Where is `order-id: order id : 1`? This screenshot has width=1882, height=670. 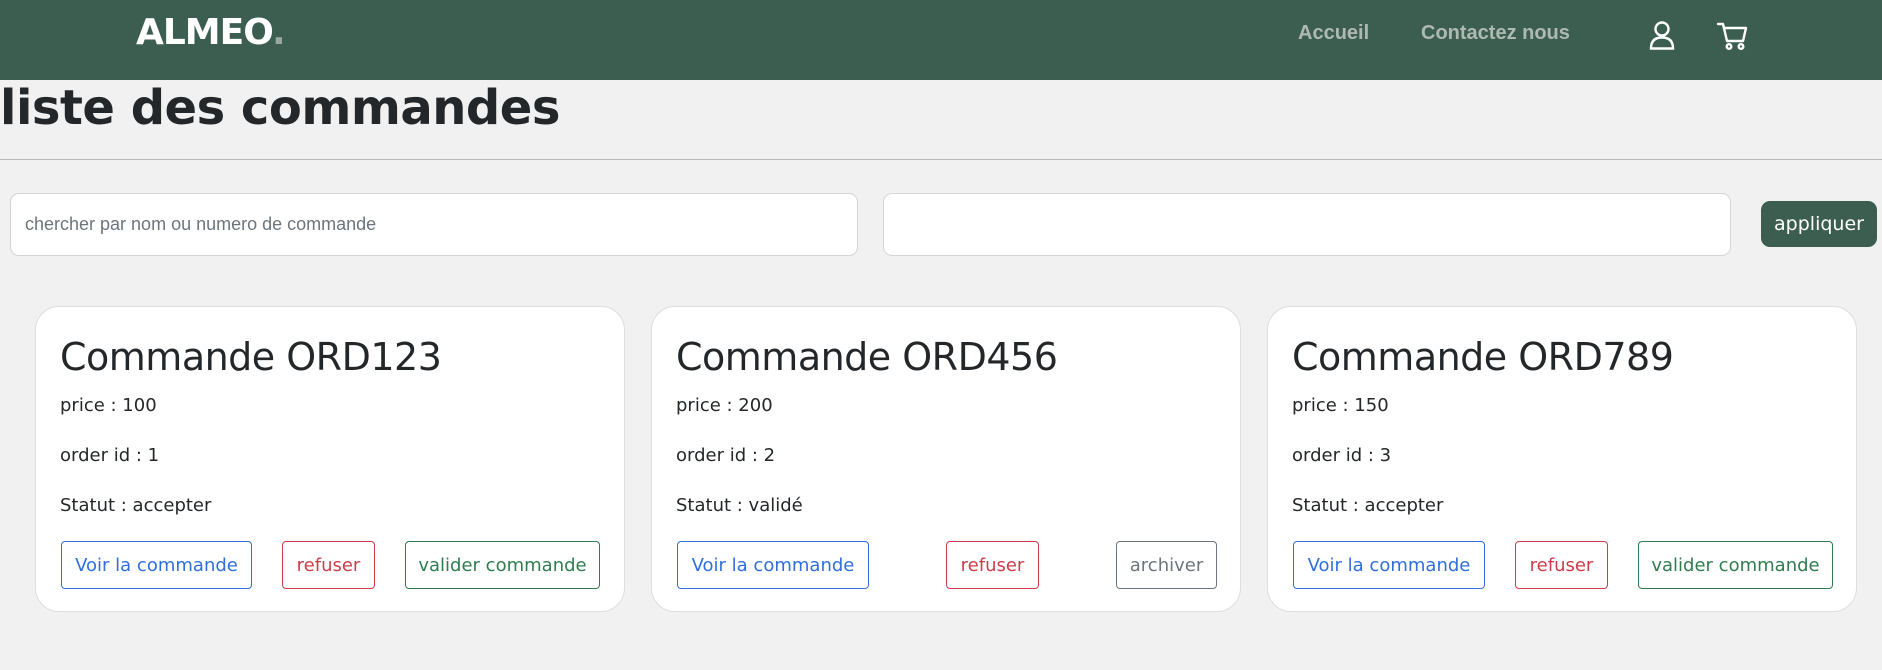
order-id: order id : 1 is located at coordinates (110, 455).